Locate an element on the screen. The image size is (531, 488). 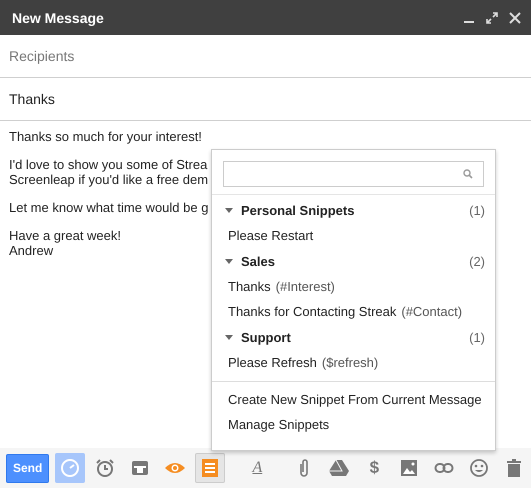
menu-action: Manage Snippets is located at coordinates (353, 424).